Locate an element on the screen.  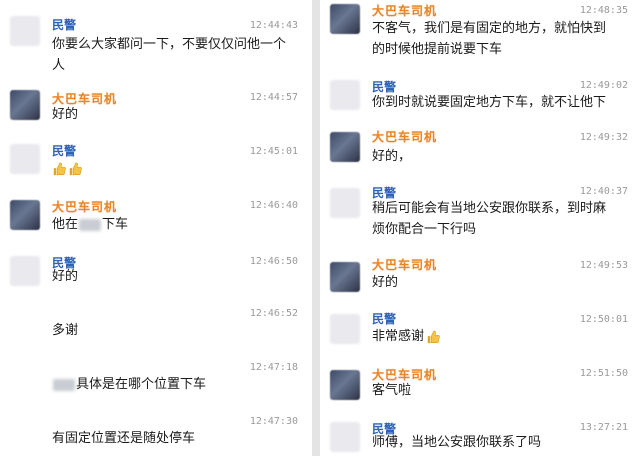
message-line: 烦你配合一下行吗 is located at coordinates (424, 229).